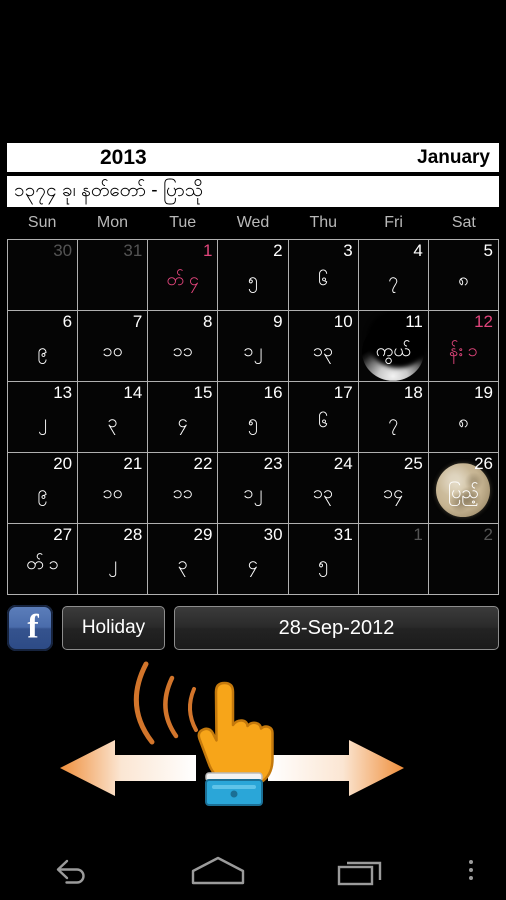 This screenshot has width=506, height=900. What do you see at coordinates (43, 275) in the screenshot?
I see `calendar-day-cell: 30` at bounding box center [43, 275].